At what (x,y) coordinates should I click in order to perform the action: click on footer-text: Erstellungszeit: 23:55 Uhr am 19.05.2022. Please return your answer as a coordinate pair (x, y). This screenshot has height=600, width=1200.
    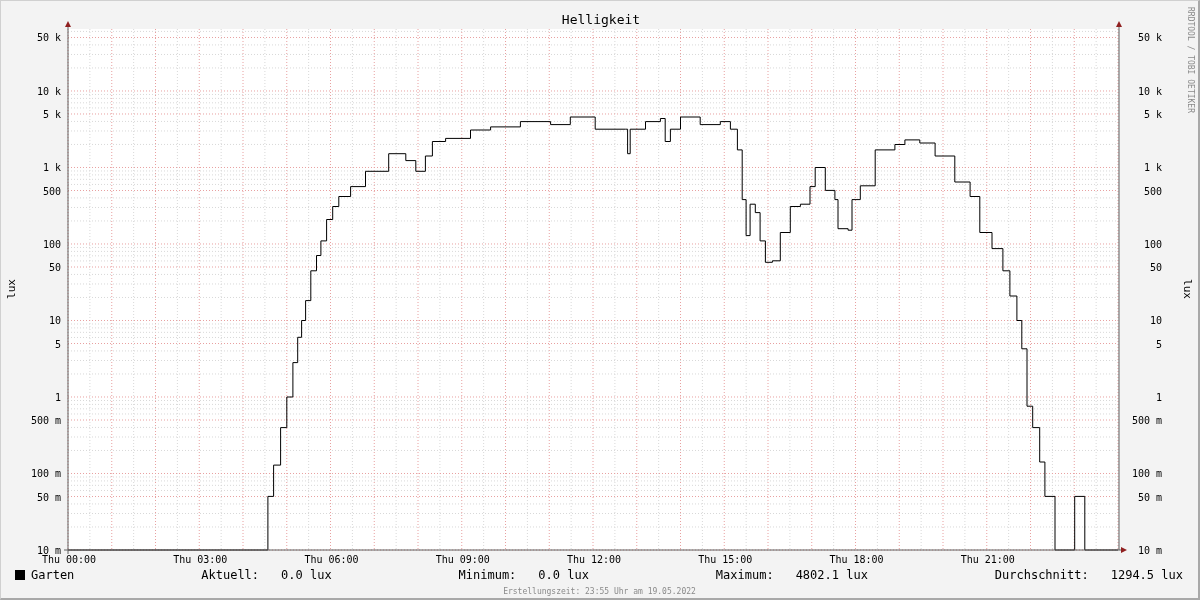
    Looking at the image, I should click on (599, 592).